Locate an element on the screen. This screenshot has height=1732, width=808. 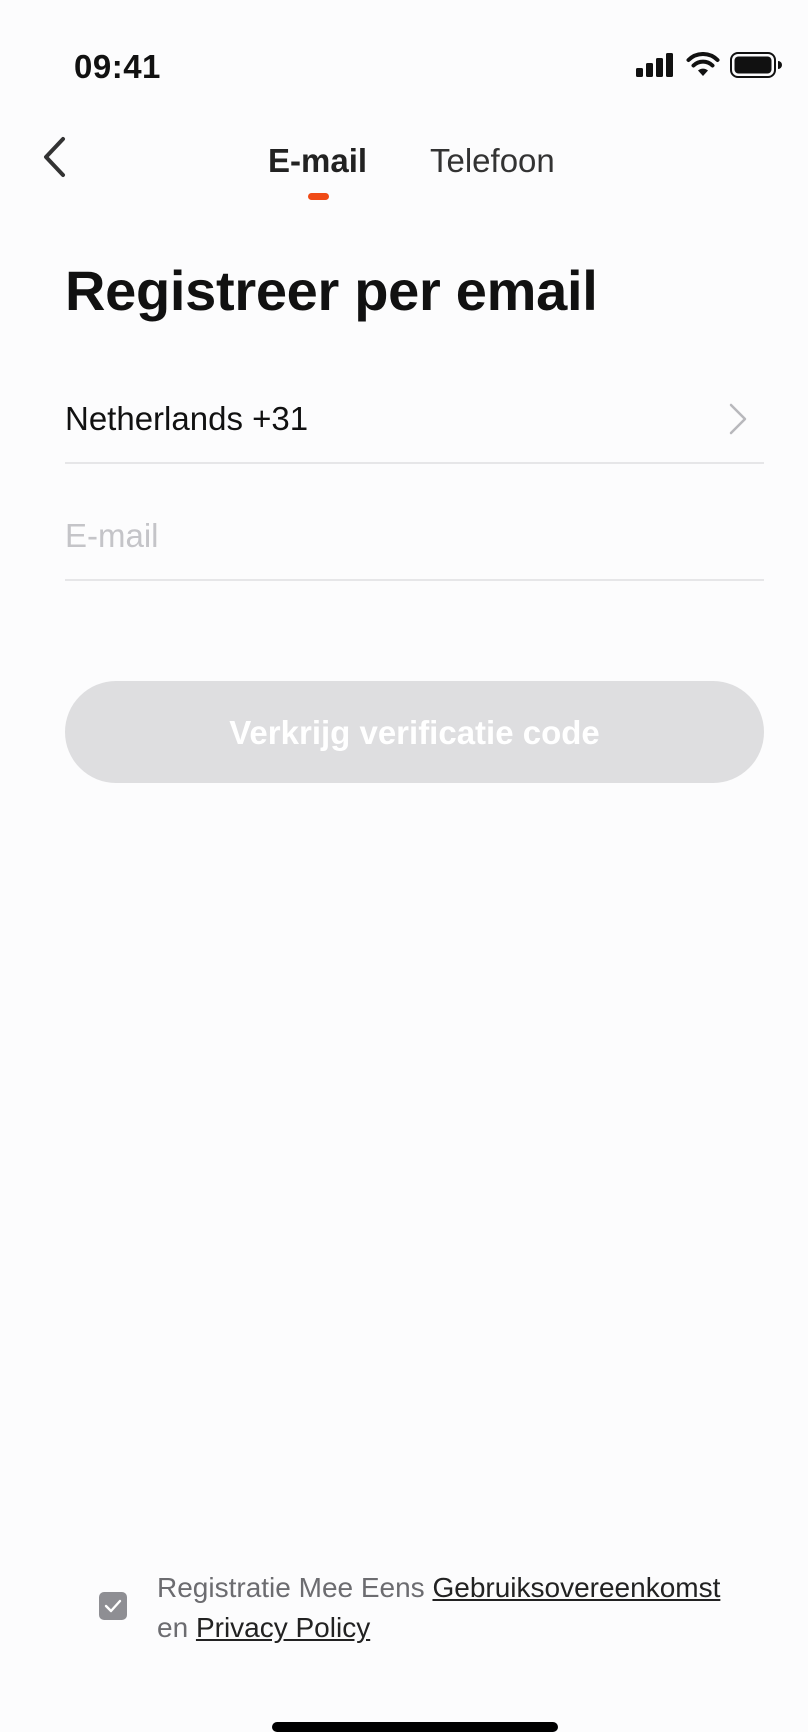
status-time: 09:41 is located at coordinates (117, 66).